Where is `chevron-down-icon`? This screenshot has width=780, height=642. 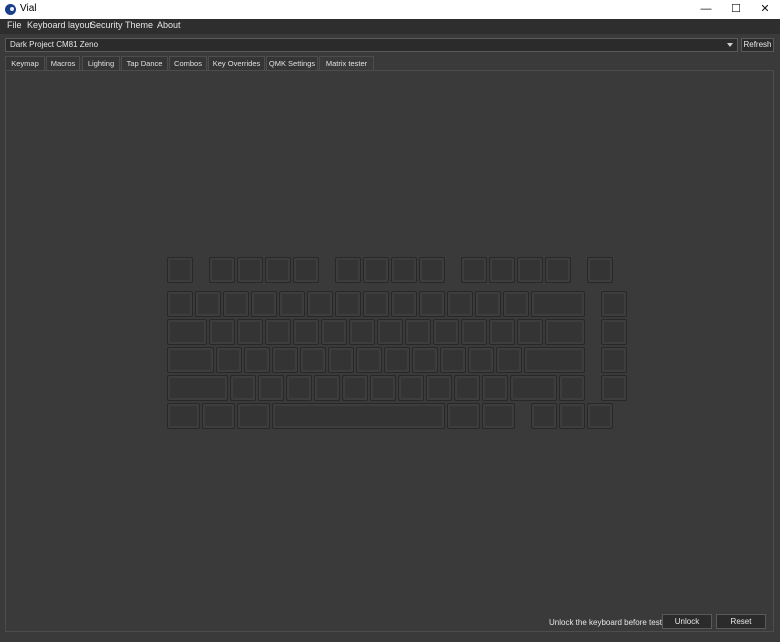
chevron-down-icon is located at coordinates (730, 45).